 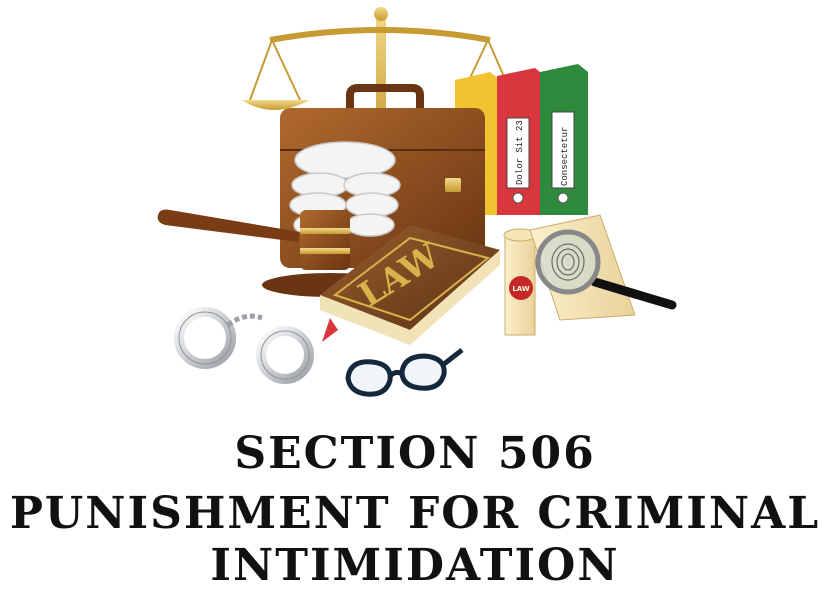 I want to click on seal-text: LAW, so click(x=521, y=289).